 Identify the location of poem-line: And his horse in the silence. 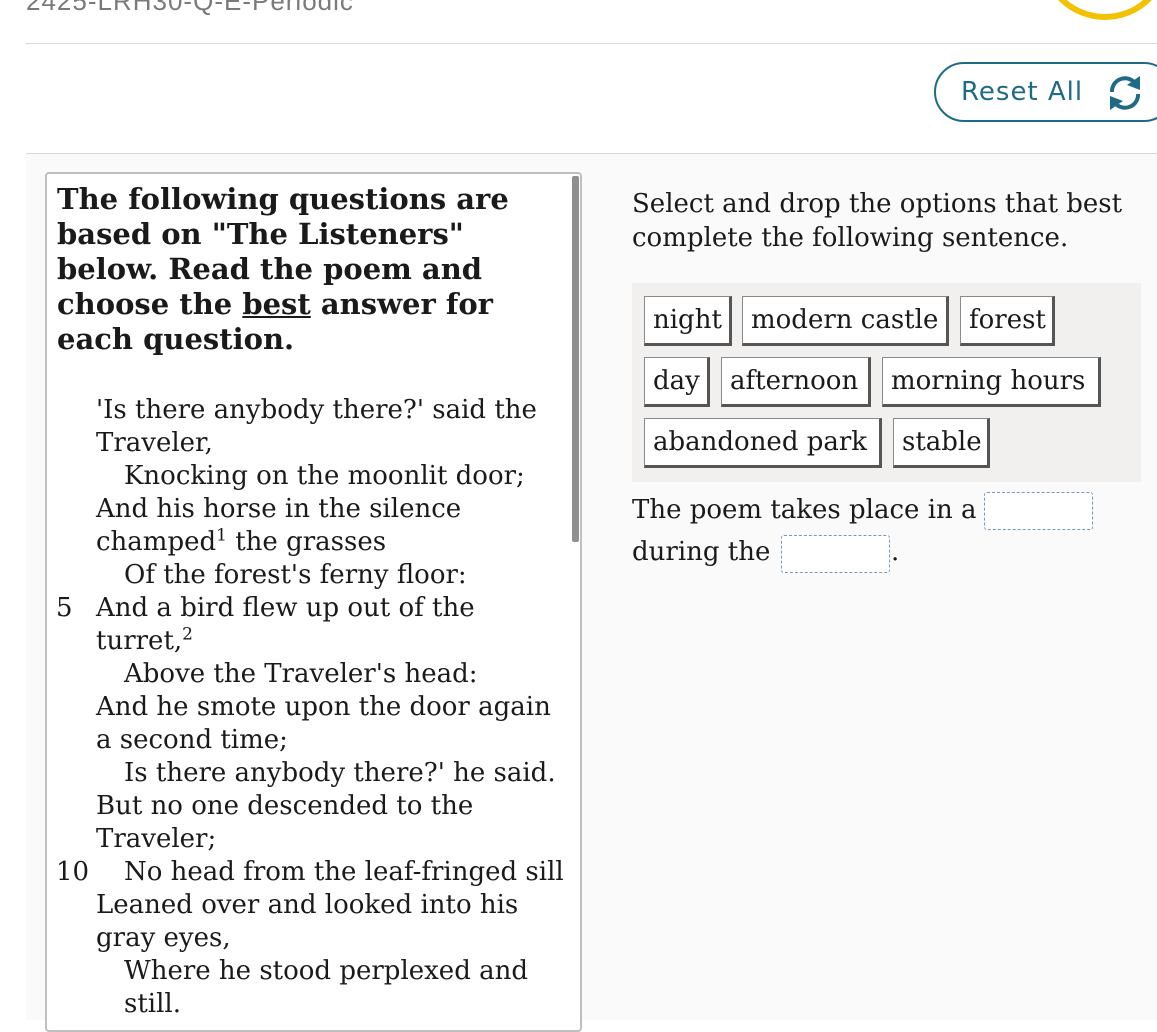
(279, 509).